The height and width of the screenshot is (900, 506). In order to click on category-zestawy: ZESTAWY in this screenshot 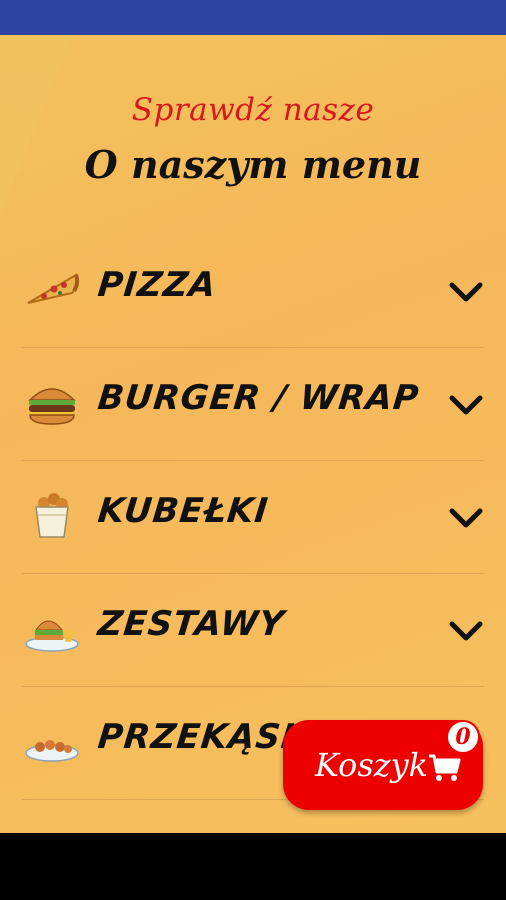, I will do `click(253, 630)`.